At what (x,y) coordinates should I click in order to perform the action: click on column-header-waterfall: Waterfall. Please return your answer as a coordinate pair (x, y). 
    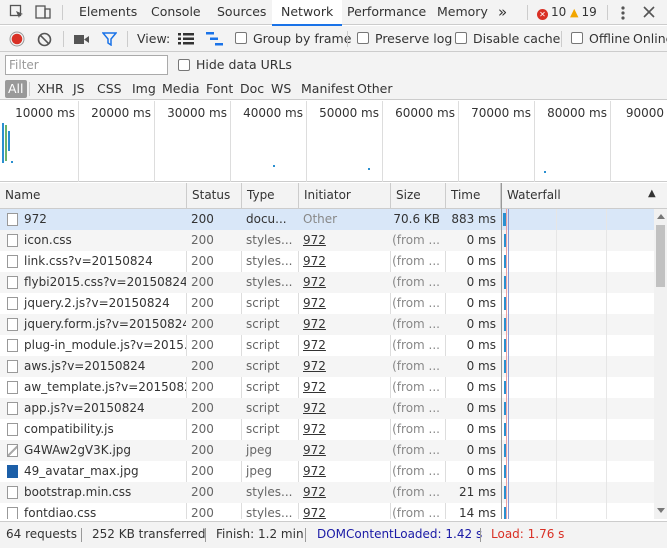
    Looking at the image, I should click on (584, 196).